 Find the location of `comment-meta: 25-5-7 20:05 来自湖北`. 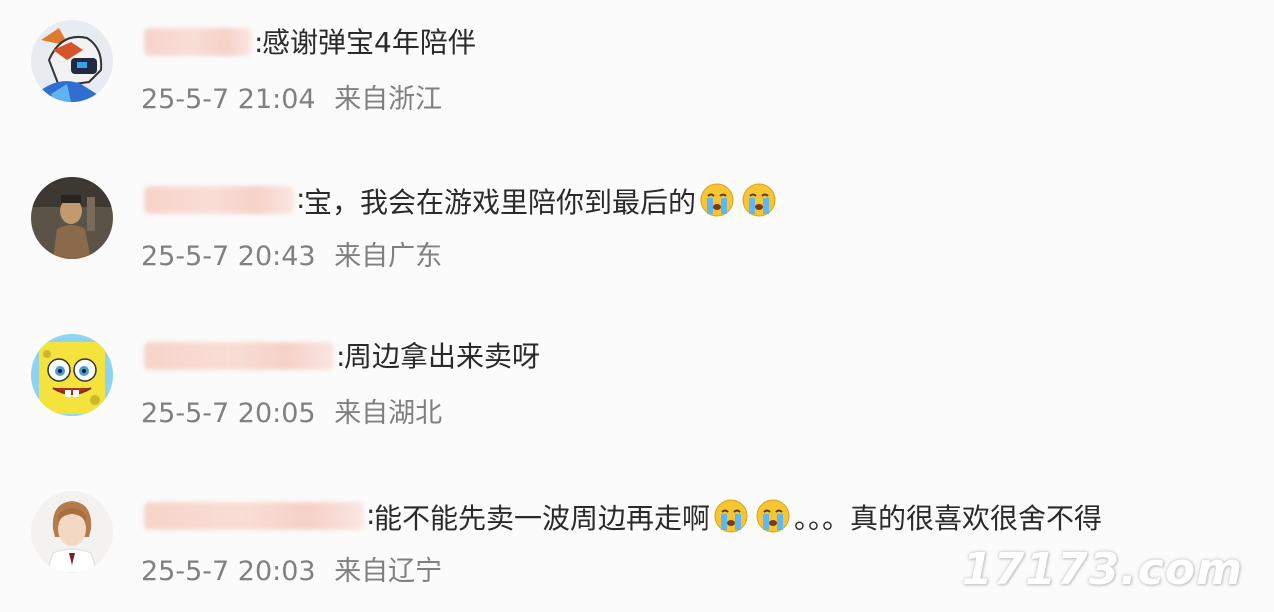

comment-meta: 25-5-7 20:05 来自湖北 is located at coordinates (291, 414).